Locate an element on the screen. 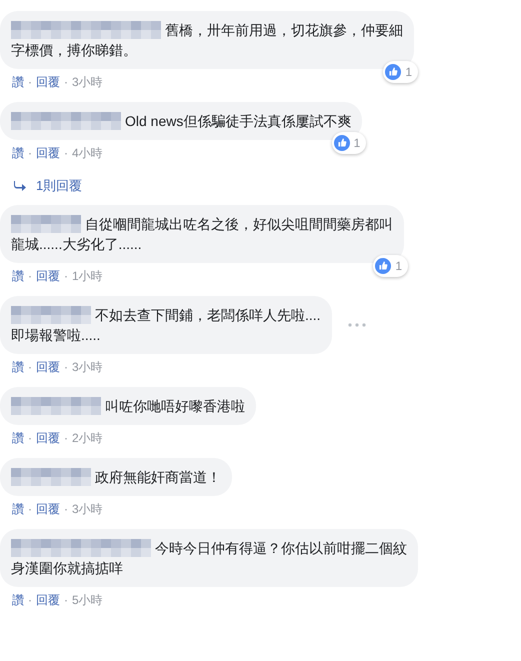 The image size is (521, 661). more-icon is located at coordinates (357, 324).